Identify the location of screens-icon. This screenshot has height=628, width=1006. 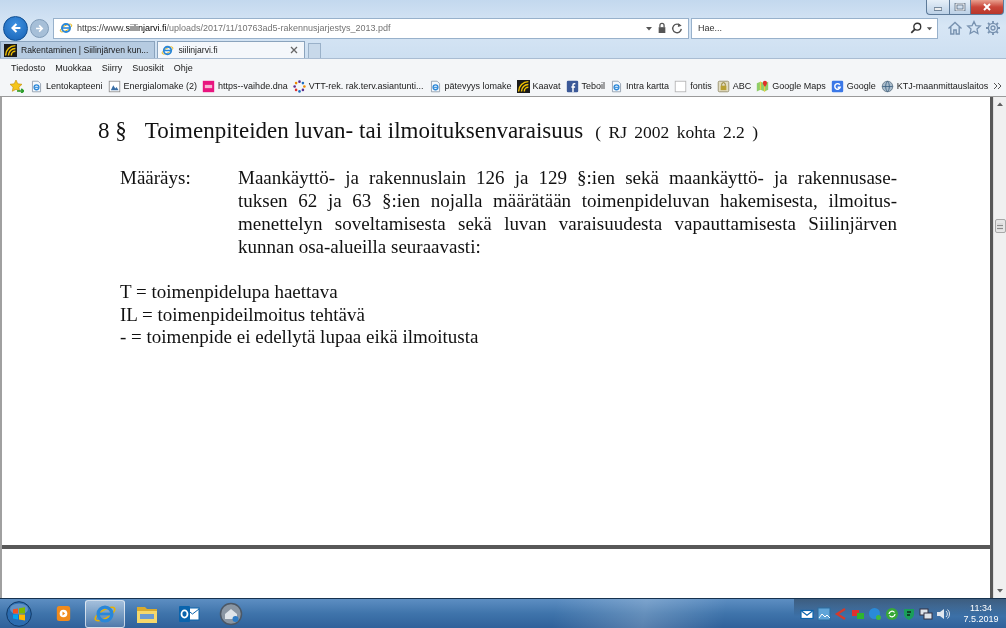
(926, 613).